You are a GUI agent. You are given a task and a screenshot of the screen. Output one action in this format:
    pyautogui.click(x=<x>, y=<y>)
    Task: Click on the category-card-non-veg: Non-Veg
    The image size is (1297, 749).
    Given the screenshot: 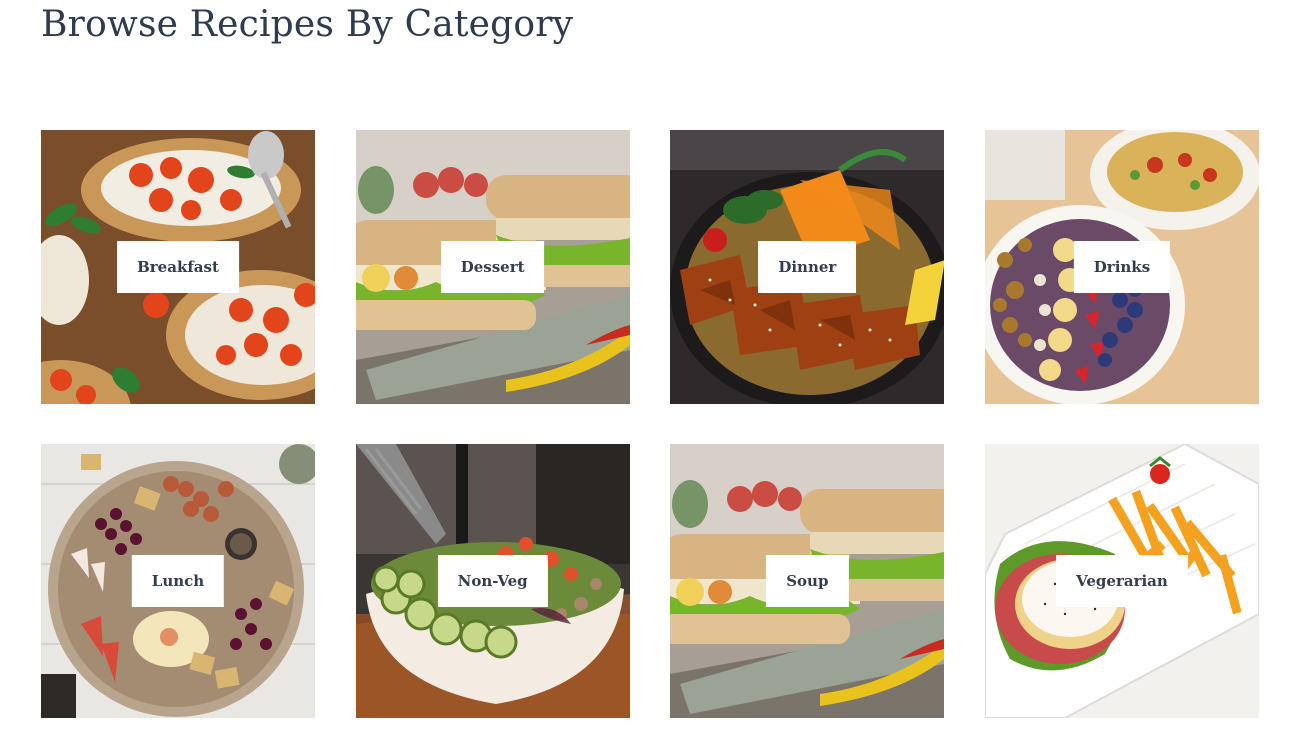 What is the action you would take?
    pyautogui.click(x=492, y=581)
    